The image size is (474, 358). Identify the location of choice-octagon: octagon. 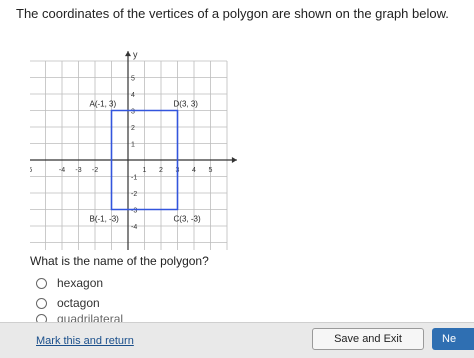
(79, 303).